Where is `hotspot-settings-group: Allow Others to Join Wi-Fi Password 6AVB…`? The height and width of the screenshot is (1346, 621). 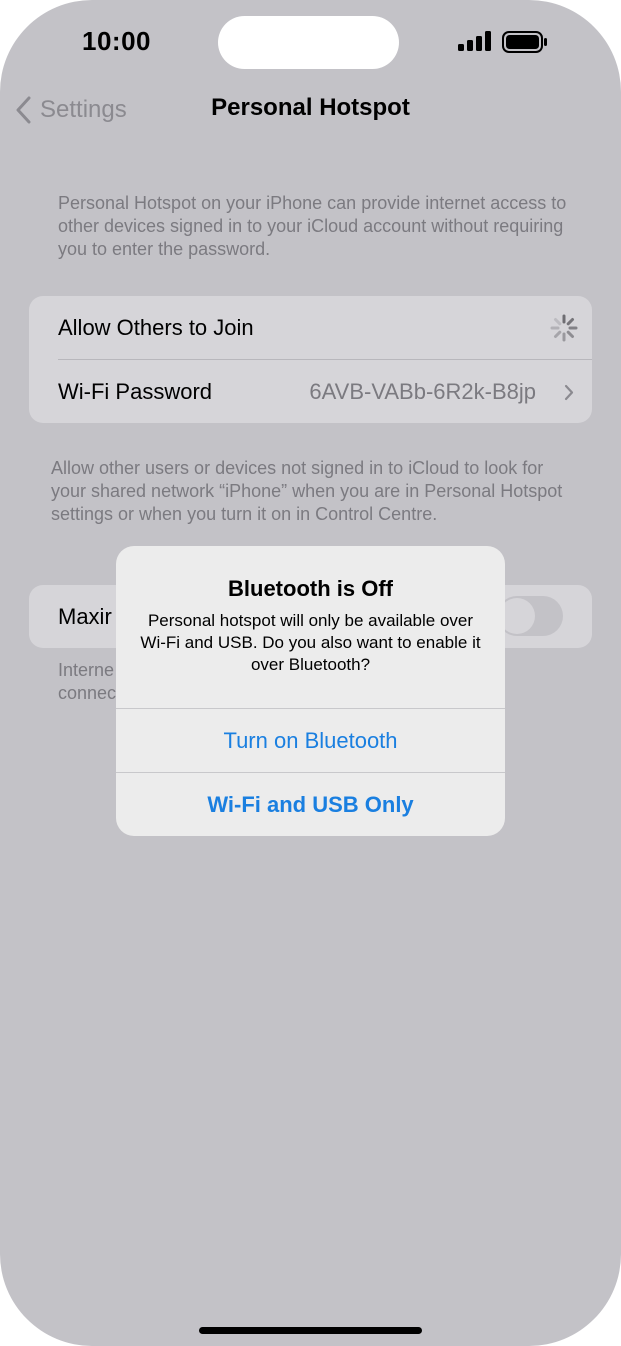
hotspot-settings-group: Allow Others to Join Wi-Fi Password 6AVB… is located at coordinates (310, 359).